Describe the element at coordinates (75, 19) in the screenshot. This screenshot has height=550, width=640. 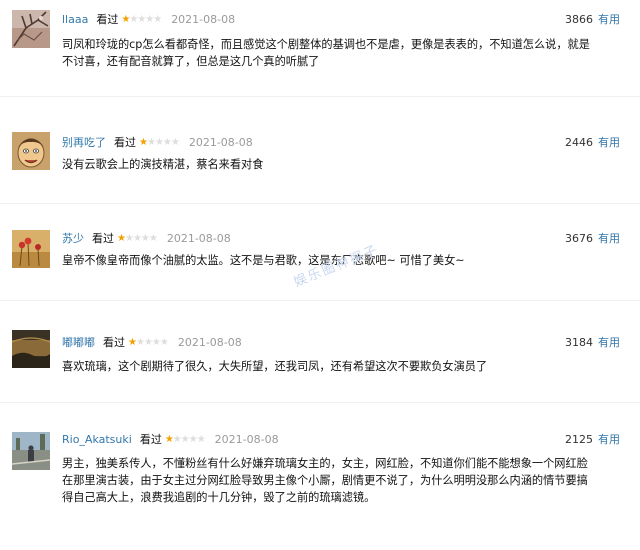
I see `username-link: llaaa` at that location.